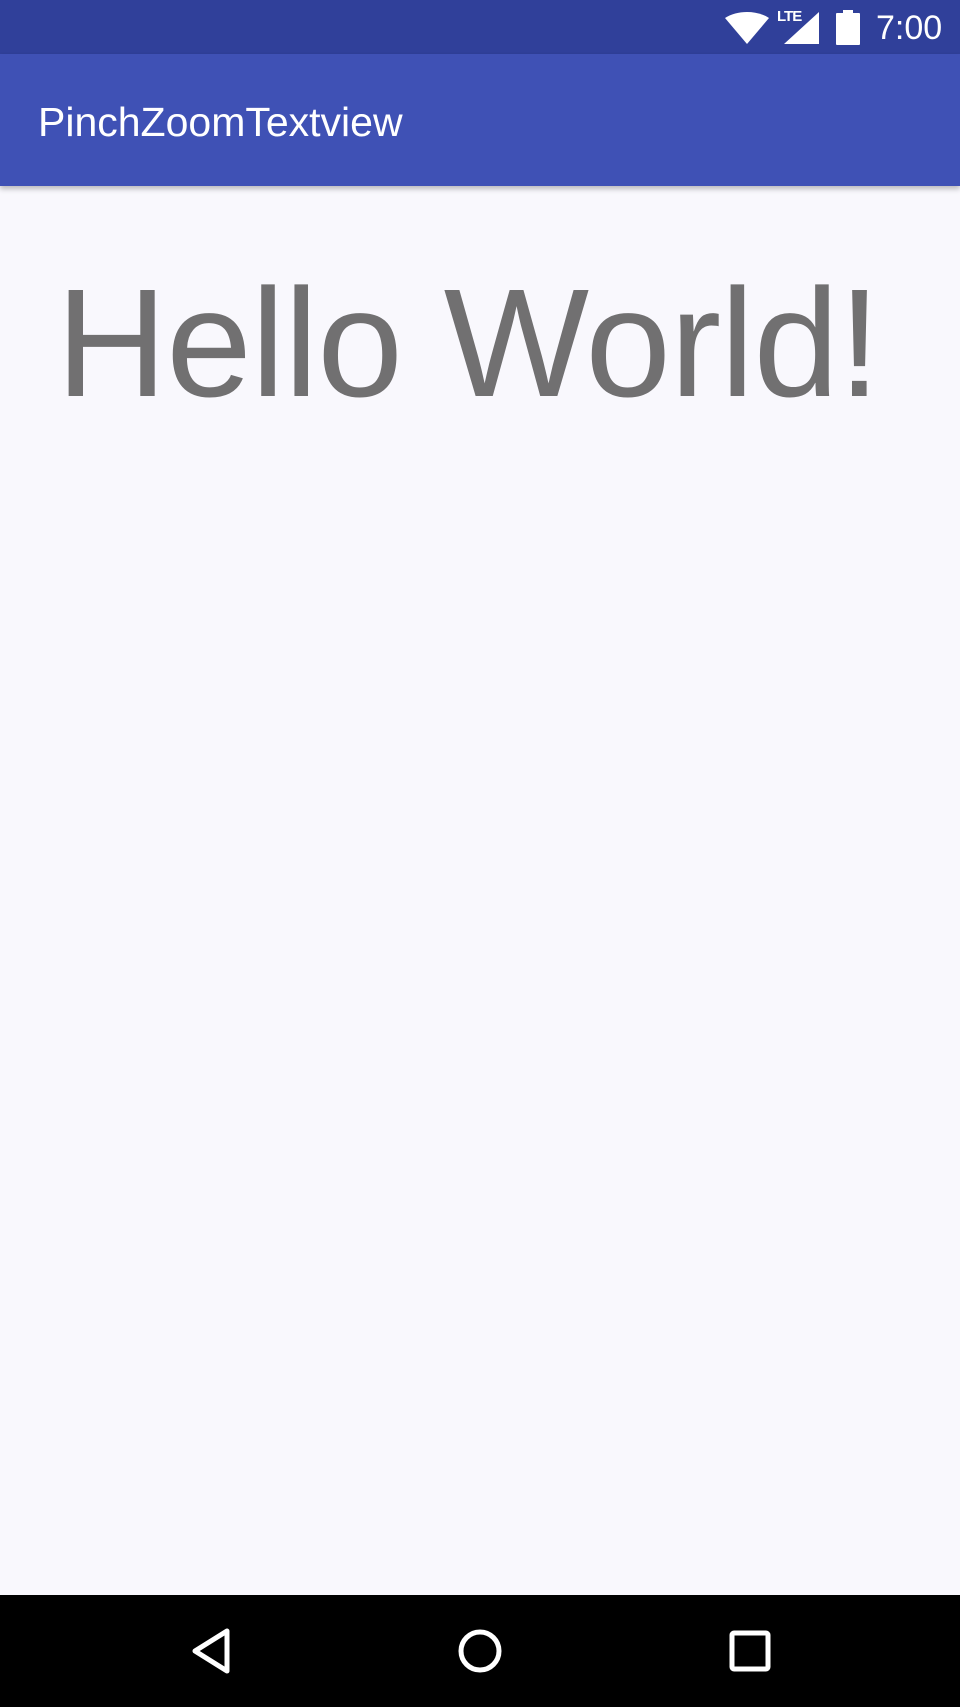  I want to click on status-bar: LTE 7:00, so click(480, 27).